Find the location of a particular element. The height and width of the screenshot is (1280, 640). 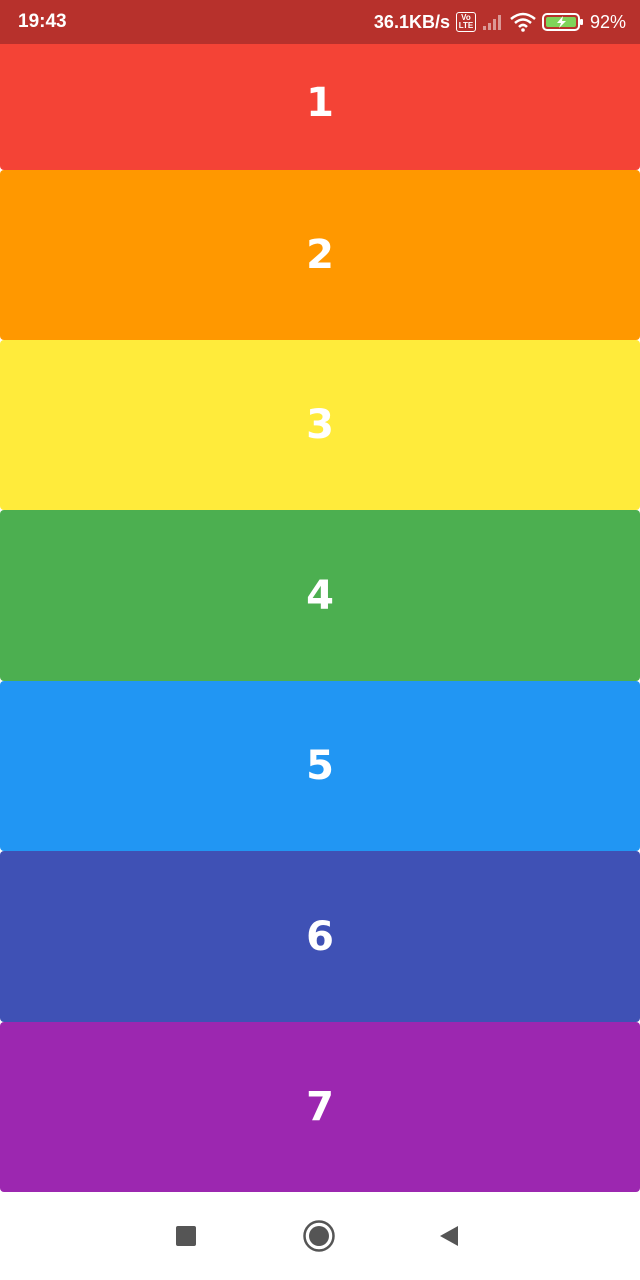

battery-percent: 92% is located at coordinates (607, 21).